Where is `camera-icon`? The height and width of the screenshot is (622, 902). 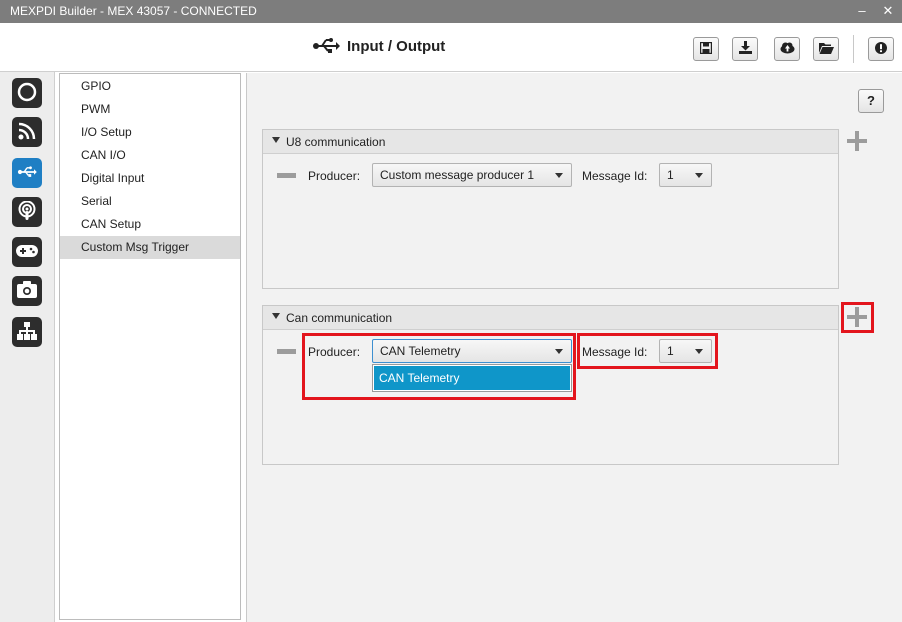
camera-icon is located at coordinates (27, 291).